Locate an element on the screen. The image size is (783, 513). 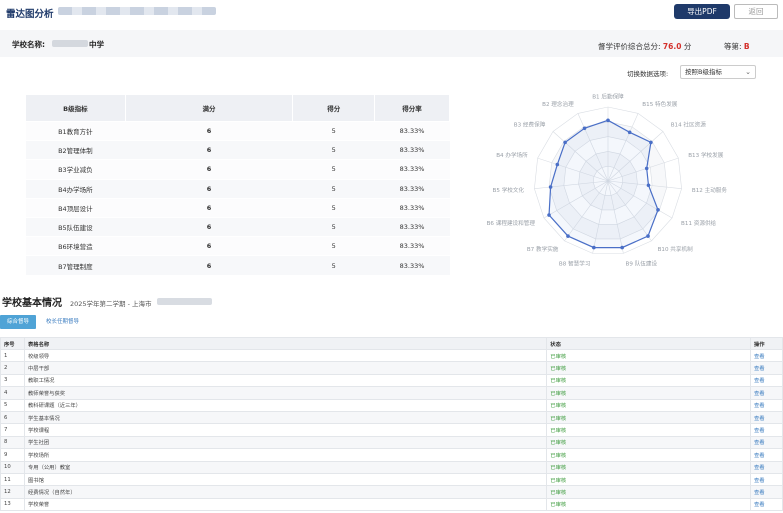
section-subtitle: 2025学年第二学期 - 上海市 is located at coordinates (111, 304).